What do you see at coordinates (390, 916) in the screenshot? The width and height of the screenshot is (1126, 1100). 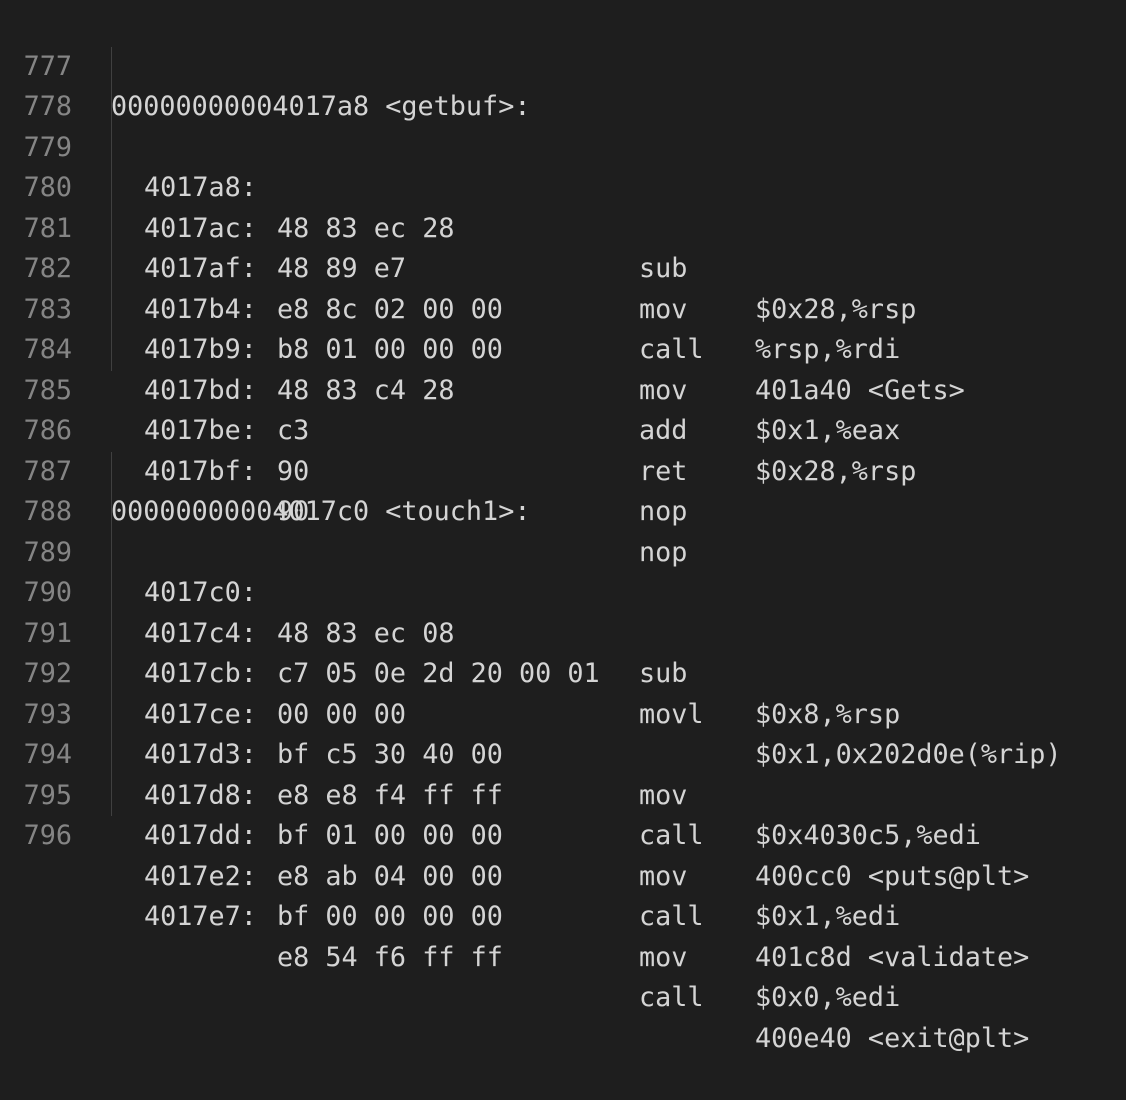 I see `instruction-bytes: bf 00 00 00 00` at bounding box center [390, 916].